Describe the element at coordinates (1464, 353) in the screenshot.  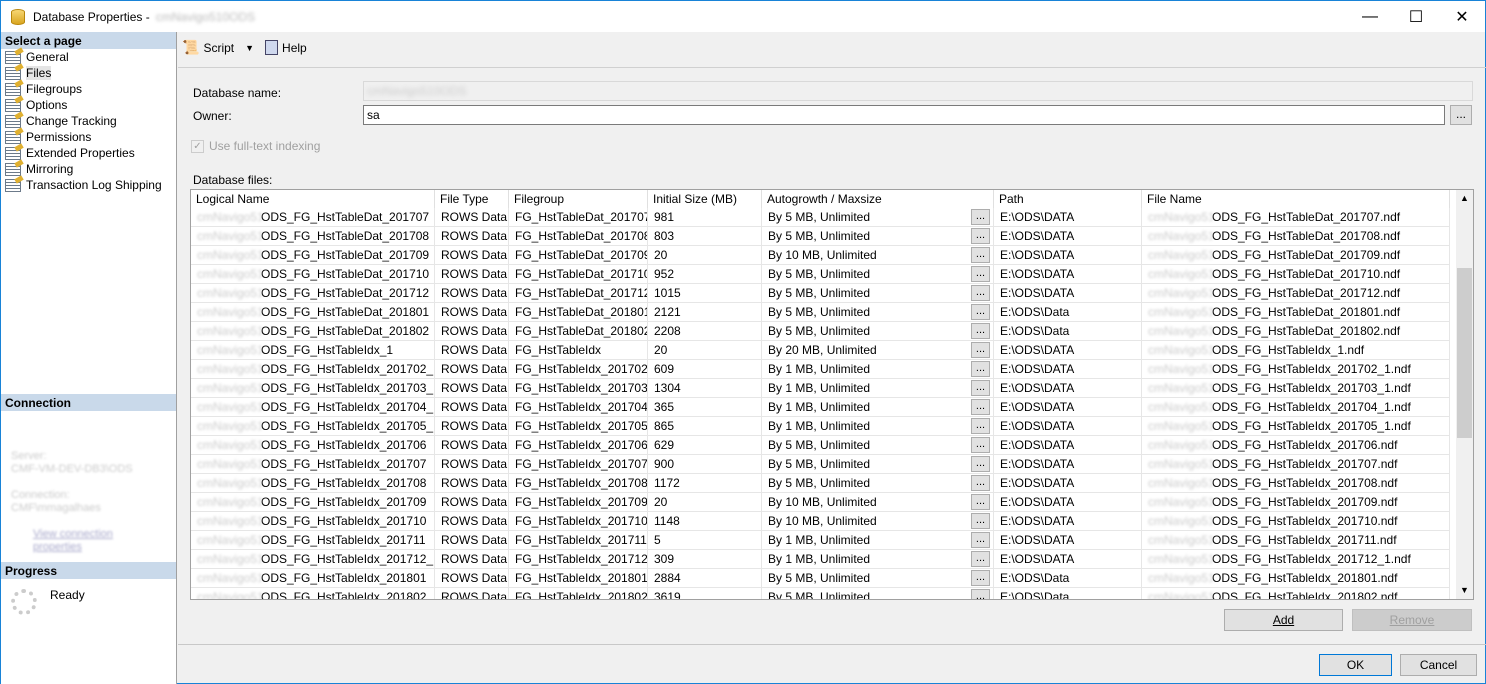
I see `scrollbar-thumb` at that location.